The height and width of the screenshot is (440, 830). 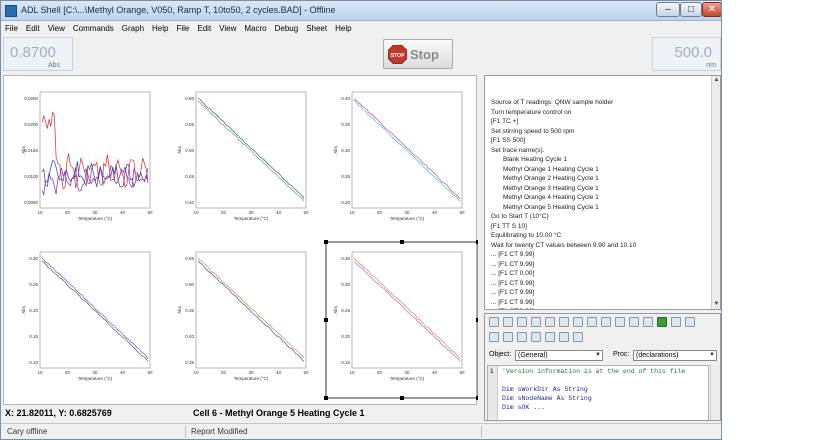 I want to click on code-line-3: Dim sWorkDir As String, so click(x=545, y=389).